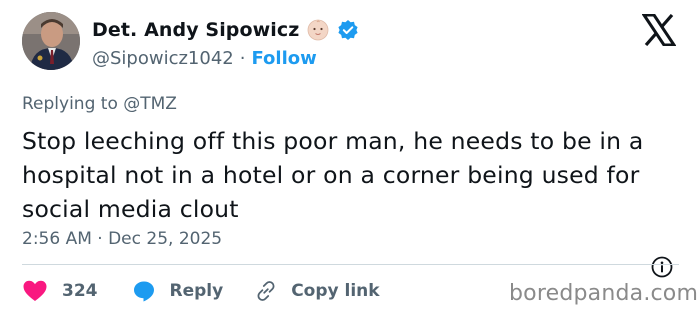  What do you see at coordinates (196, 291) in the screenshot?
I see `reply-label: Reply` at bounding box center [196, 291].